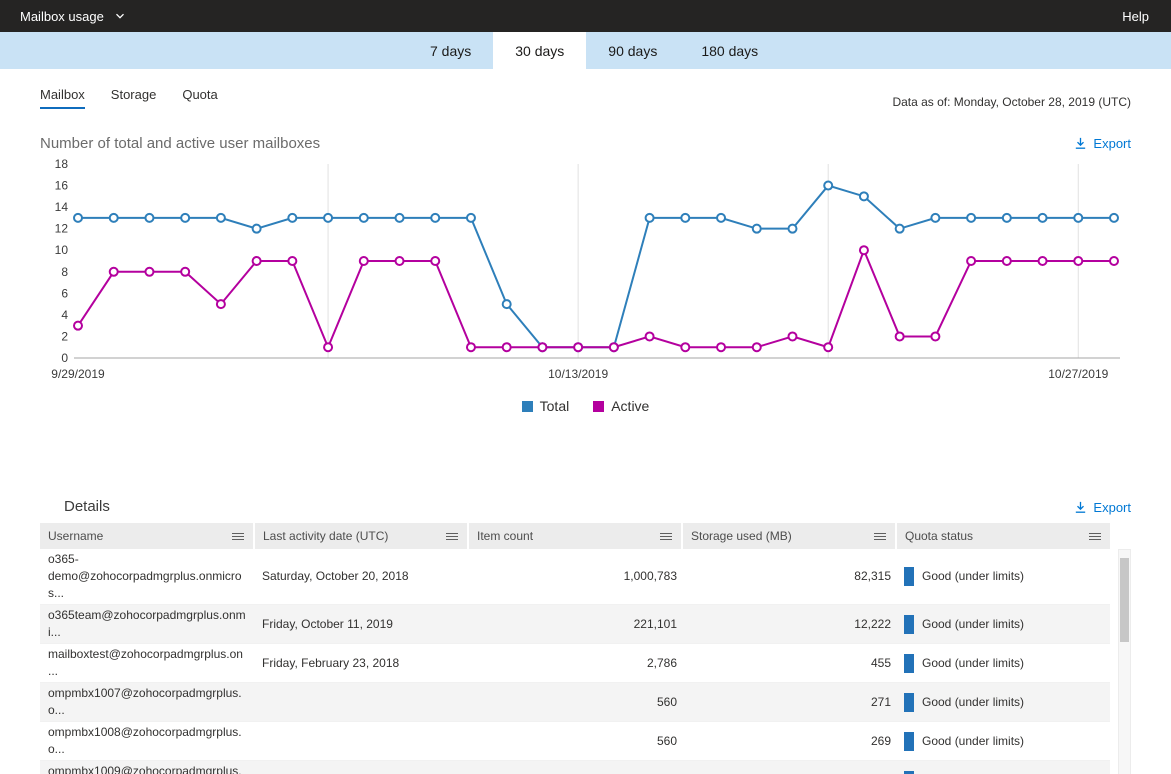 The width and height of the screenshot is (1171, 774). I want to click on table-scrollbar, so click(1124, 661).